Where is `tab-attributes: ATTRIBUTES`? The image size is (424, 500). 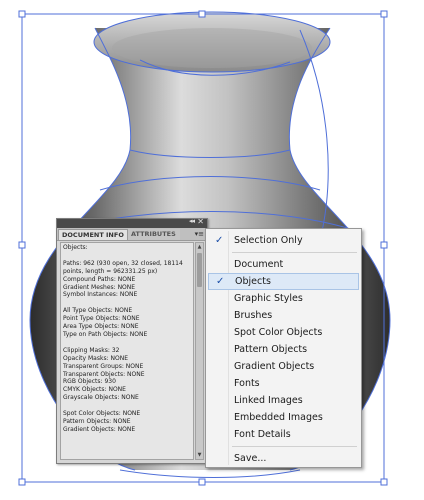
tab-attributes: ATTRIBUTES is located at coordinates (154, 234).